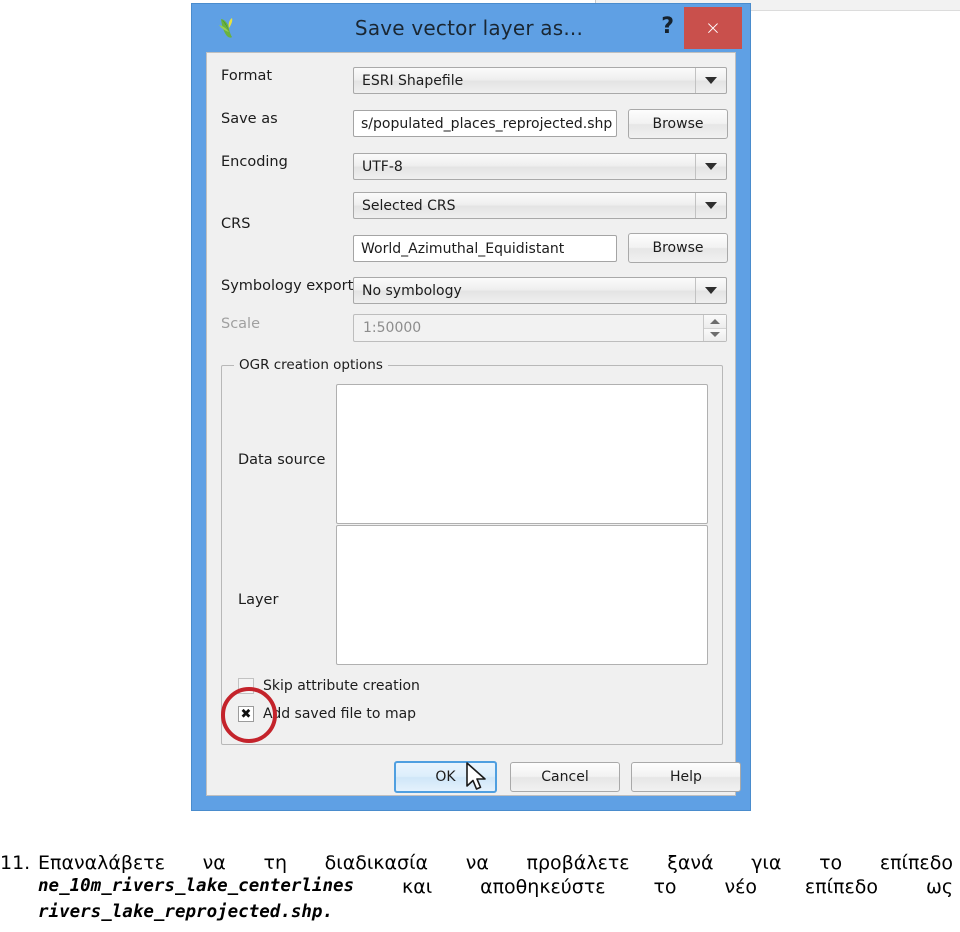 This screenshot has height=932, width=960. What do you see at coordinates (246, 714) in the screenshot?
I see `add-saved-file-to-map-checkbox: ✖` at bounding box center [246, 714].